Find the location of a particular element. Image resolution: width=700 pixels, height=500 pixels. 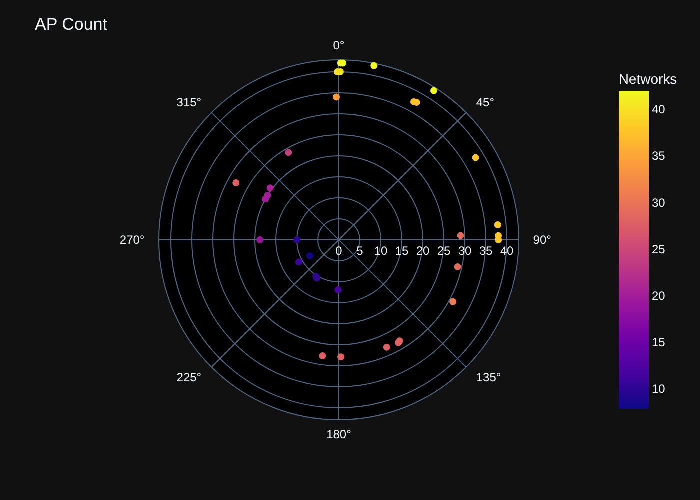

radial-tick-label: 35 is located at coordinates (486, 251).